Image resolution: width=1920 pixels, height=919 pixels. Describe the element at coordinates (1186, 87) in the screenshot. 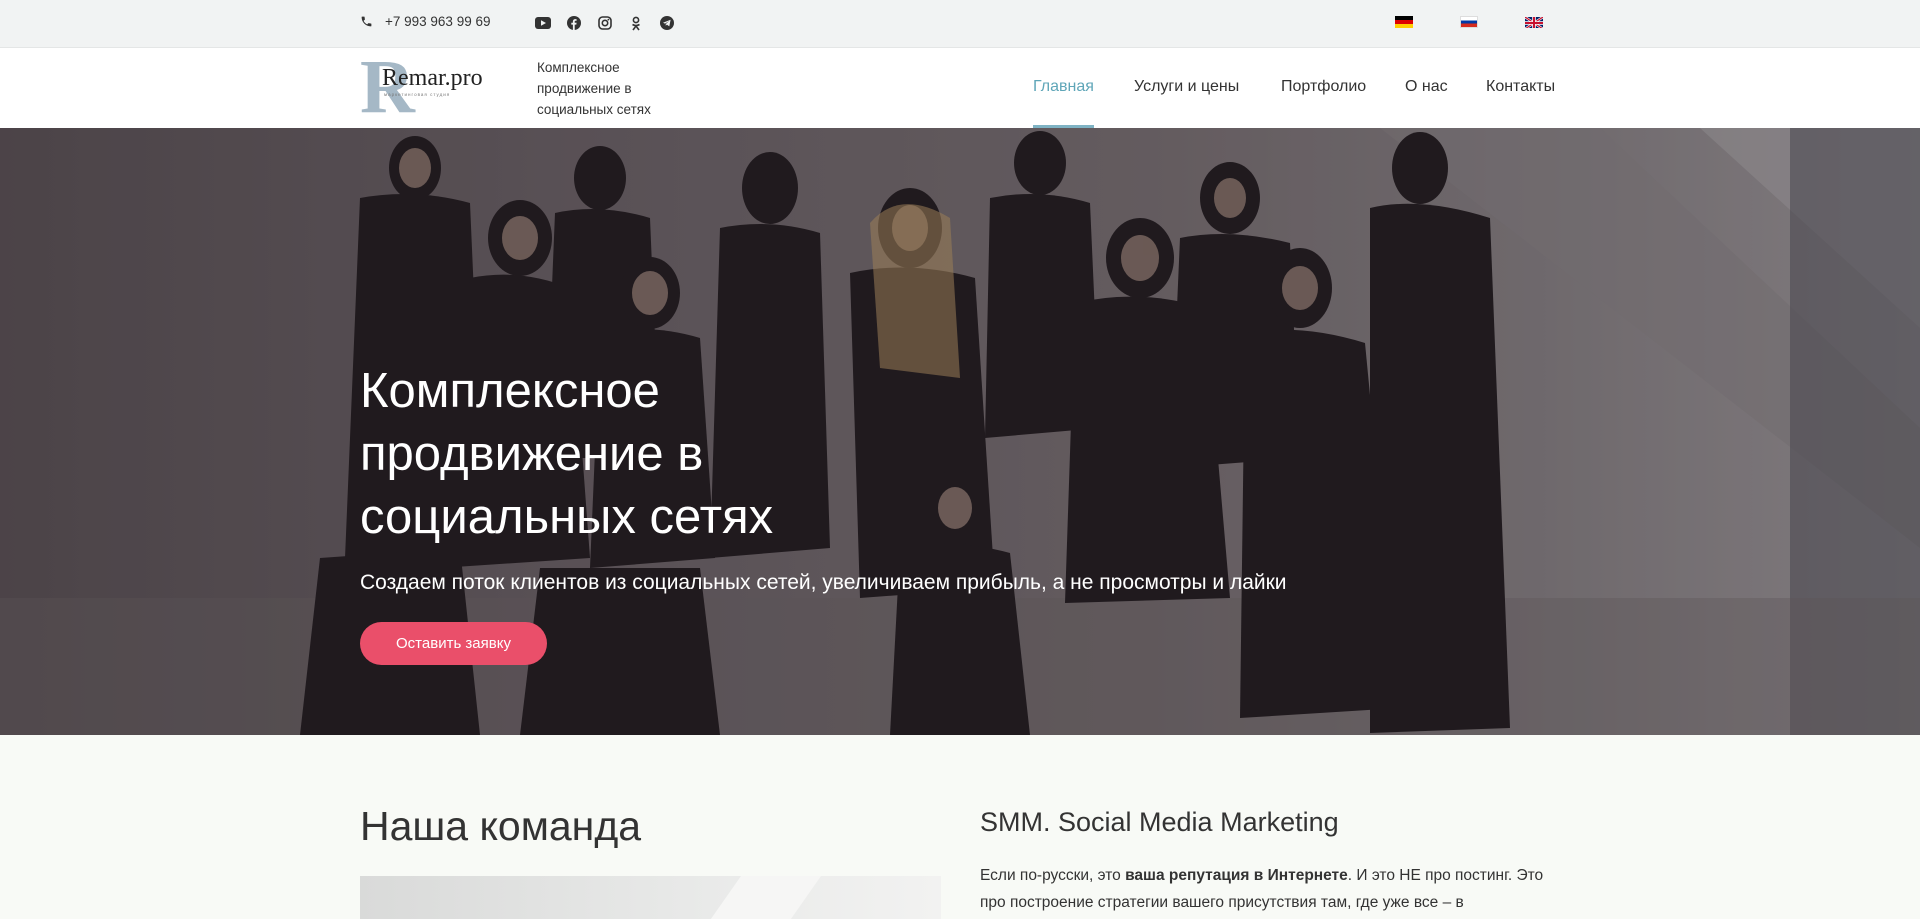

I see `nav-services: Услуги и цены` at that location.